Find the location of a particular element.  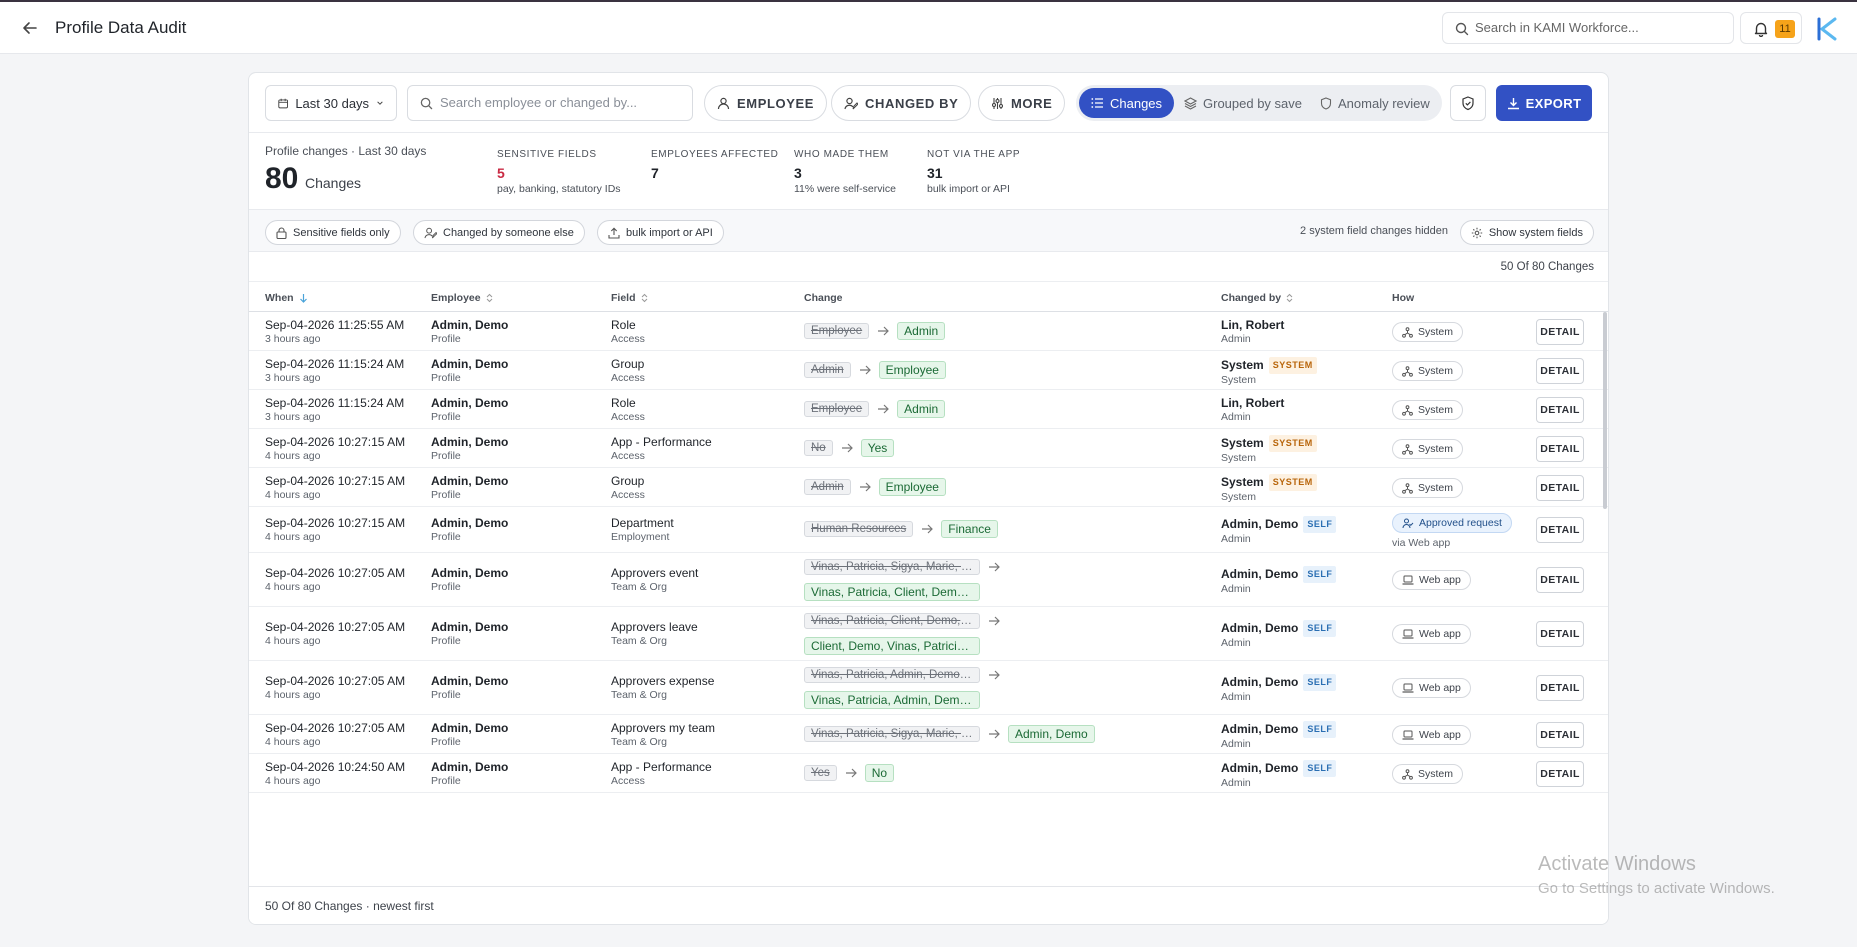

changed-by-role: System is located at coordinates (1239, 380).